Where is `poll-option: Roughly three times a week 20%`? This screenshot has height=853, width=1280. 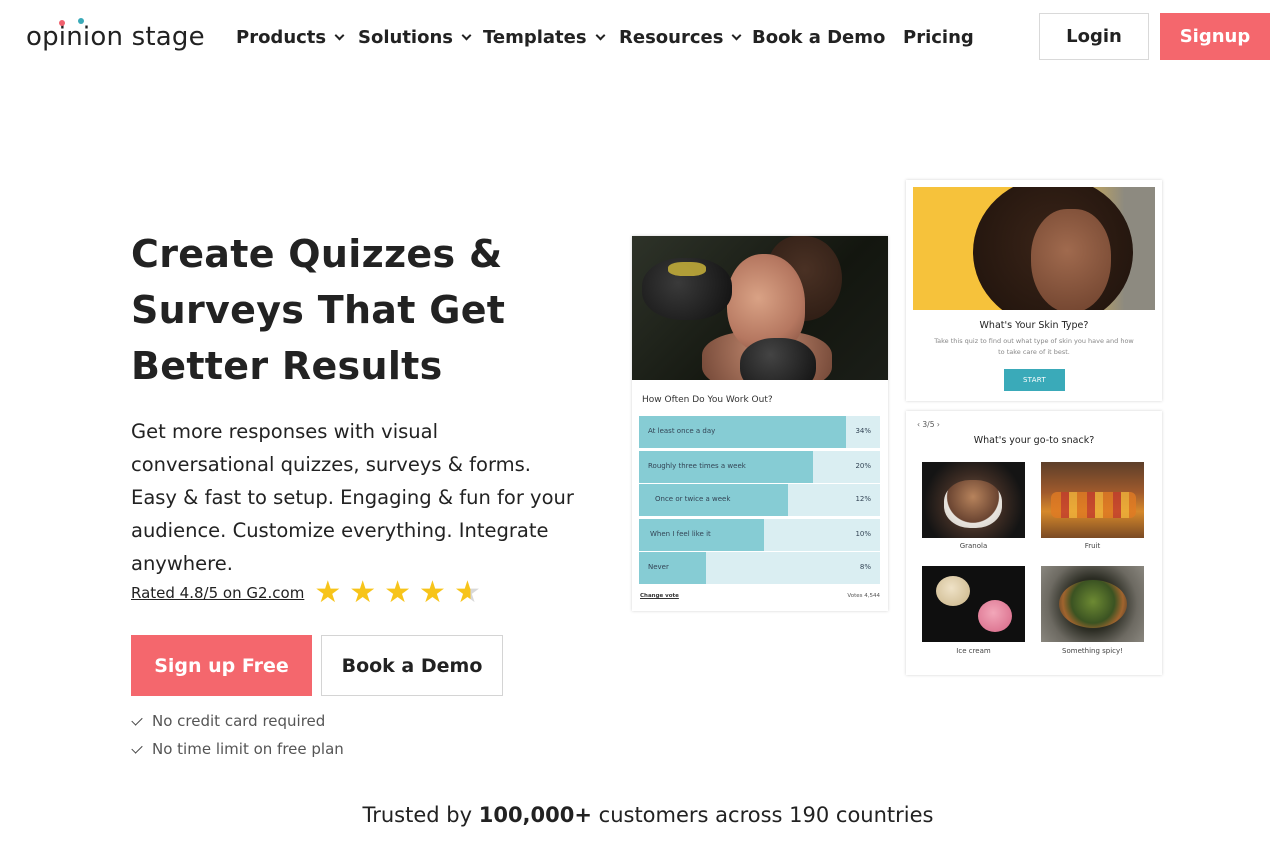
poll-option: Roughly three times a week 20% is located at coordinates (759, 467).